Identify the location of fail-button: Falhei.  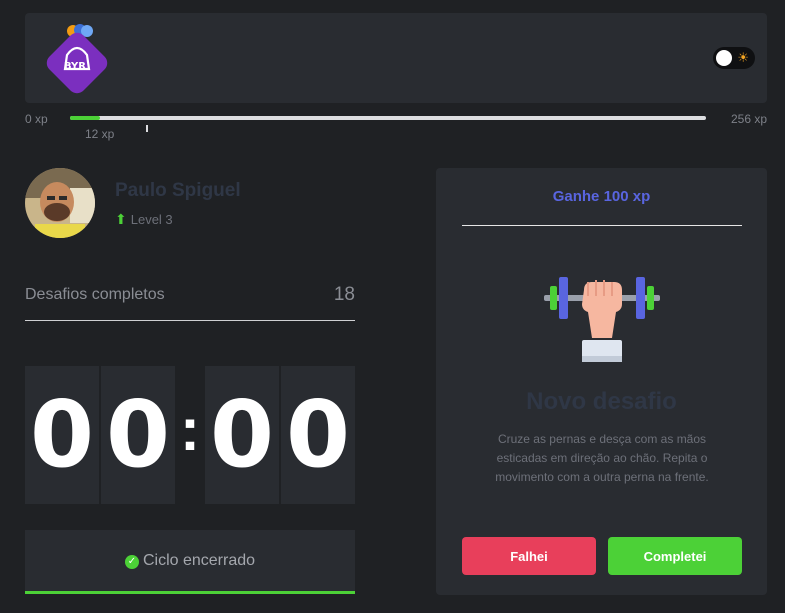
(529, 556).